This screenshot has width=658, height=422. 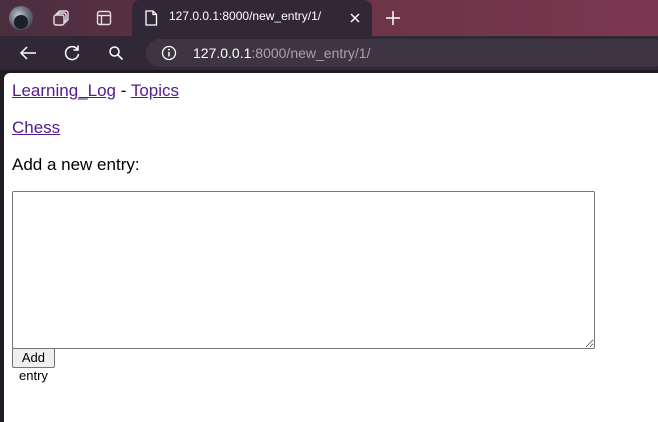 I want to click on browser-toolbar: 127.0.0.1:8000/new_entry/1/, so click(x=329, y=53).